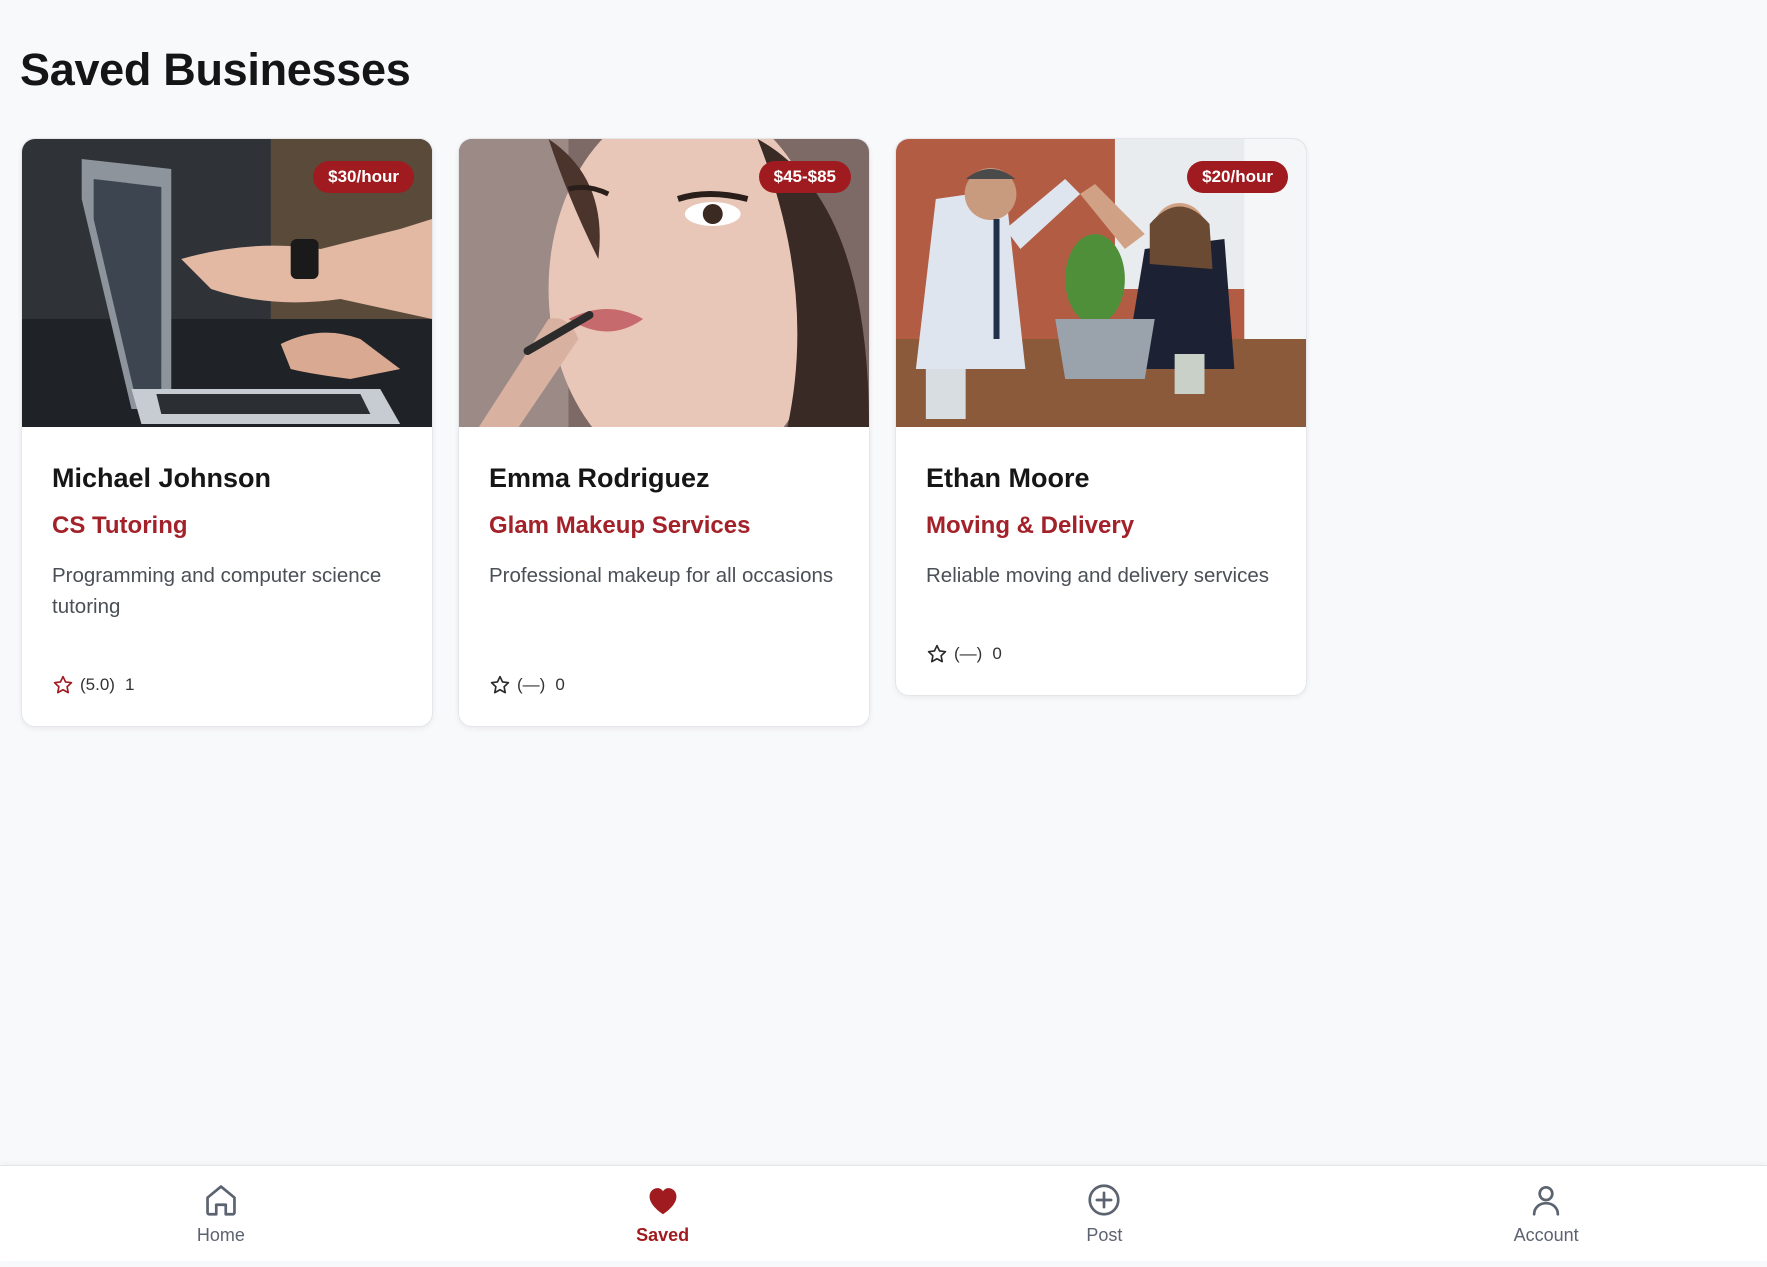  What do you see at coordinates (663, 1201) in the screenshot?
I see `heart-icon` at bounding box center [663, 1201].